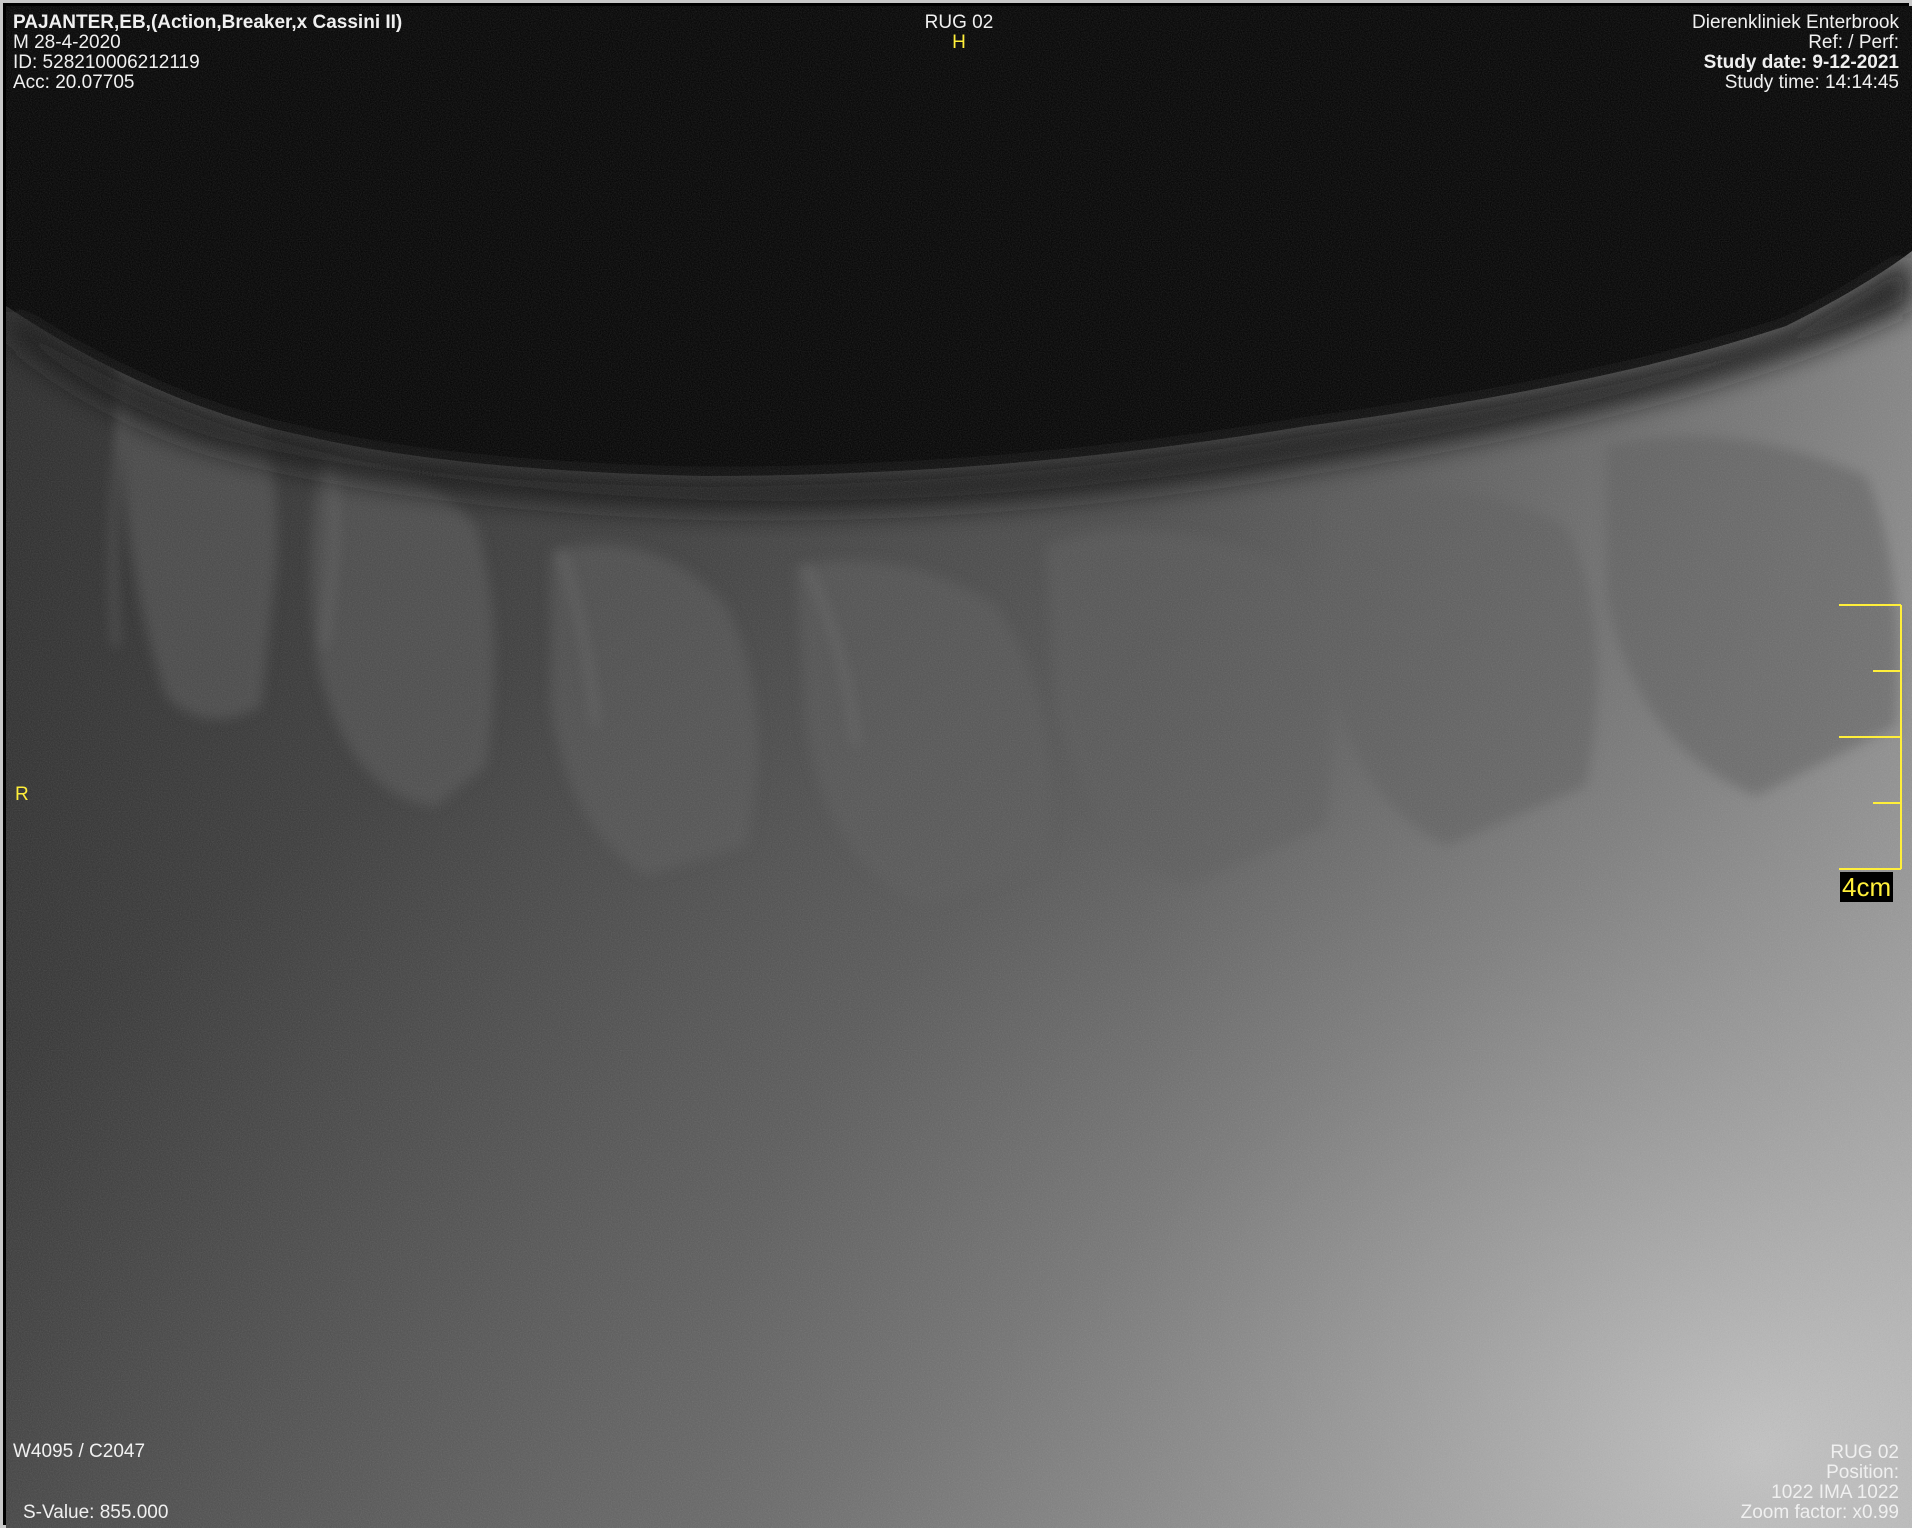 The width and height of the screenshot is (1912, 1528). What do you see at coordinates (1862, 1472) in the screenshot?
I see `image-position: Position:` at bounding box center [1862, 1472].